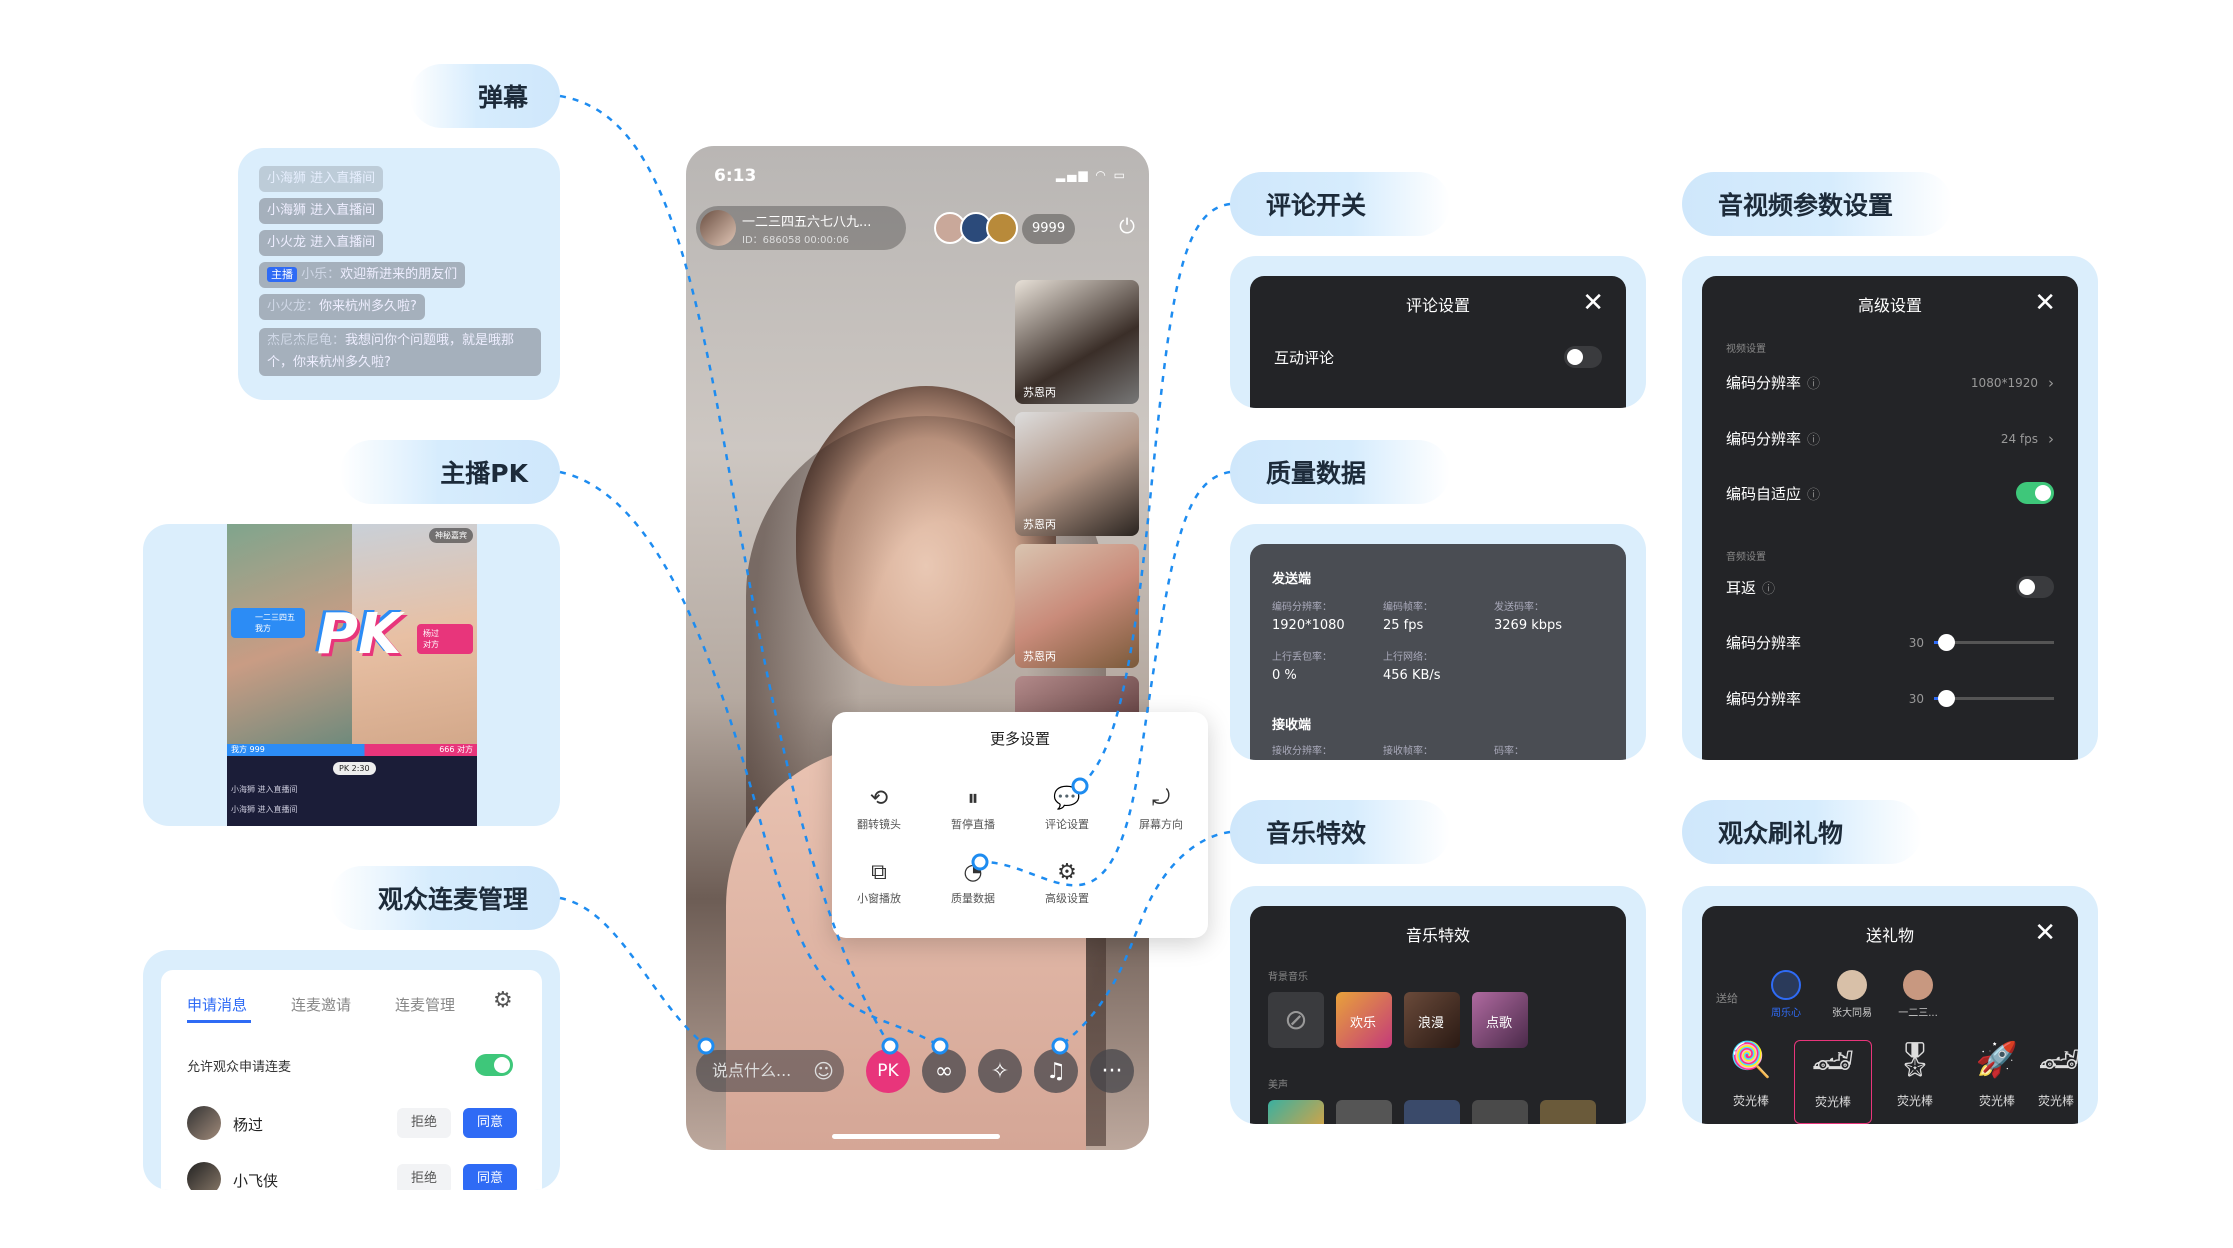 This screenshot has height=1248, width=2233. What do you see at coordinates (1833, 1082) in the screenshot?
I see `gift-item-selected: 🏎 荧光棒` at bounding box center [1833, 1082].